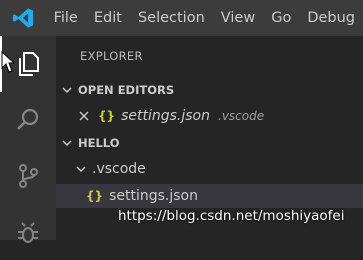 The image size is (363, 260). I want to click on open-editors-header: OPEN EDITORS, so click(209, 90).